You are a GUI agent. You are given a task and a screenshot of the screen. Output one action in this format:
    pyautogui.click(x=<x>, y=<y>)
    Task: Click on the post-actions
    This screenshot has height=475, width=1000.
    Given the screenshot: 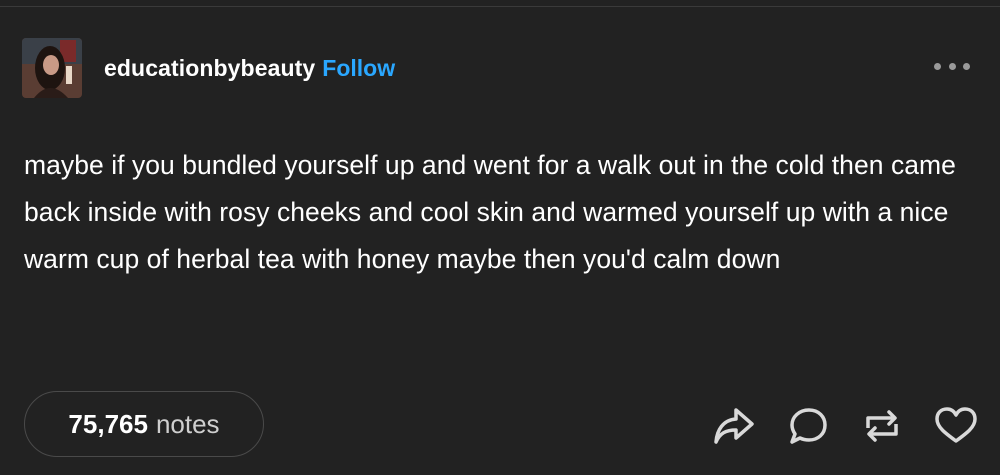 What is the action you would take?
    pyautogui.click(x=832, y=426)
    